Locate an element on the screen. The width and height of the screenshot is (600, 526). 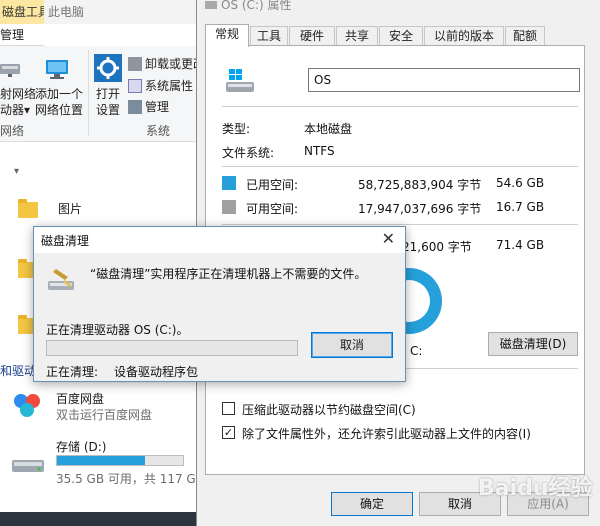
explorer-ribbon-tabs: 磁盘工具 此电脑 is located at coordinates (100, 12).